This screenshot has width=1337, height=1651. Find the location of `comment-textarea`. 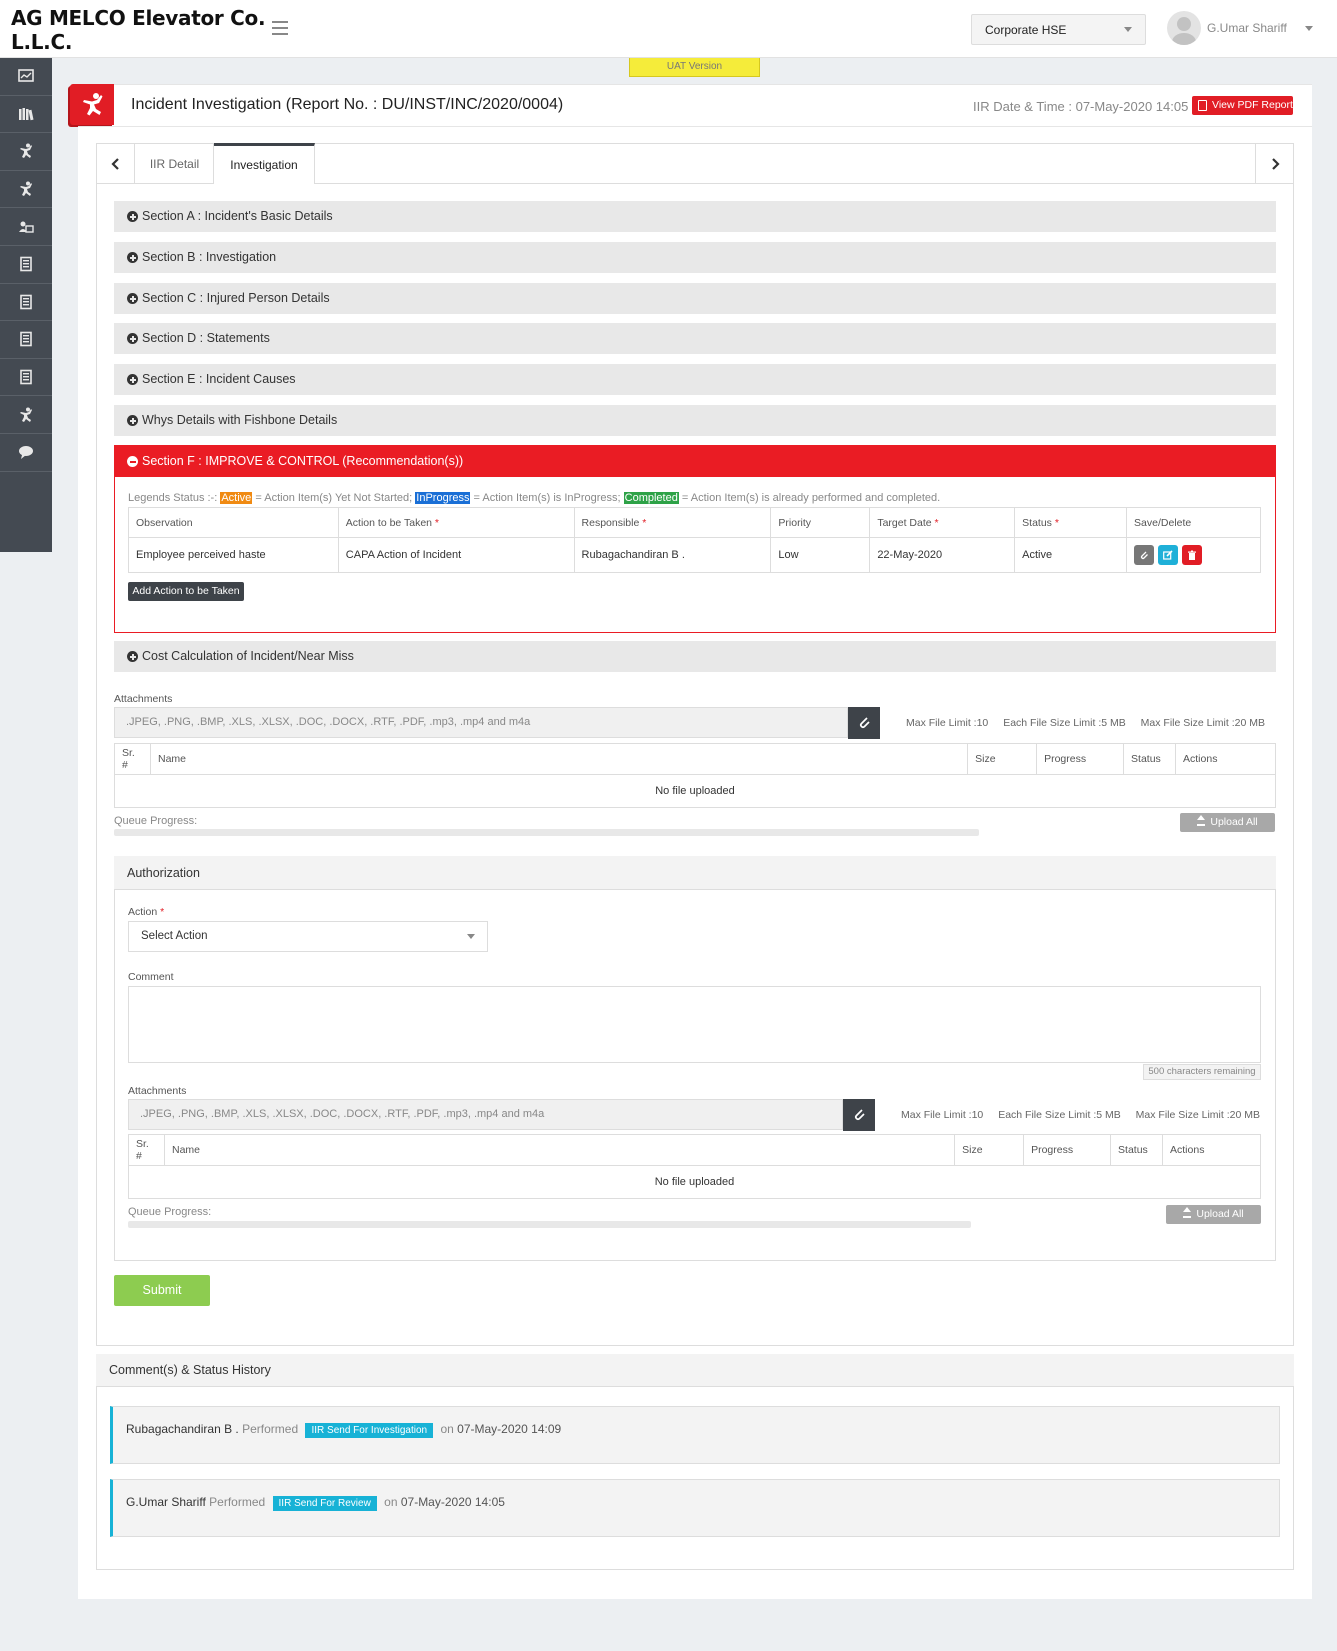

comment-textarea is located at coordinates (694, 1024).